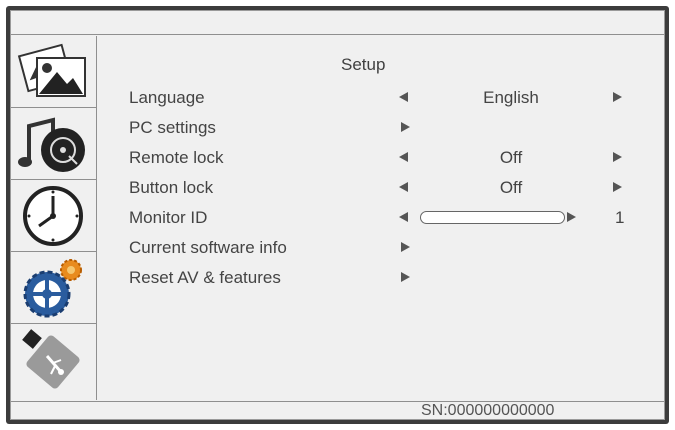 Image resolution: width=675 pixels, height=430 pixels. What do you see at coordinates (172, 127) in the screenshot?
I see `menu-item-label: PC settings` at bounding box center [172, 127].